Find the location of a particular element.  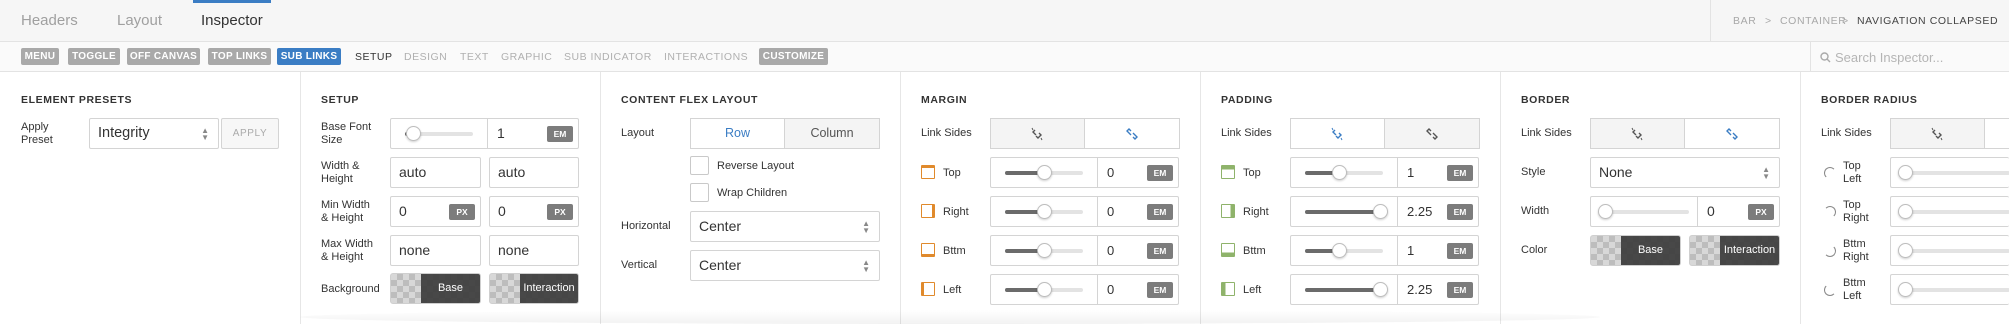

border-interaction-swatch: Interaction is located at coordinates (1734, 250).